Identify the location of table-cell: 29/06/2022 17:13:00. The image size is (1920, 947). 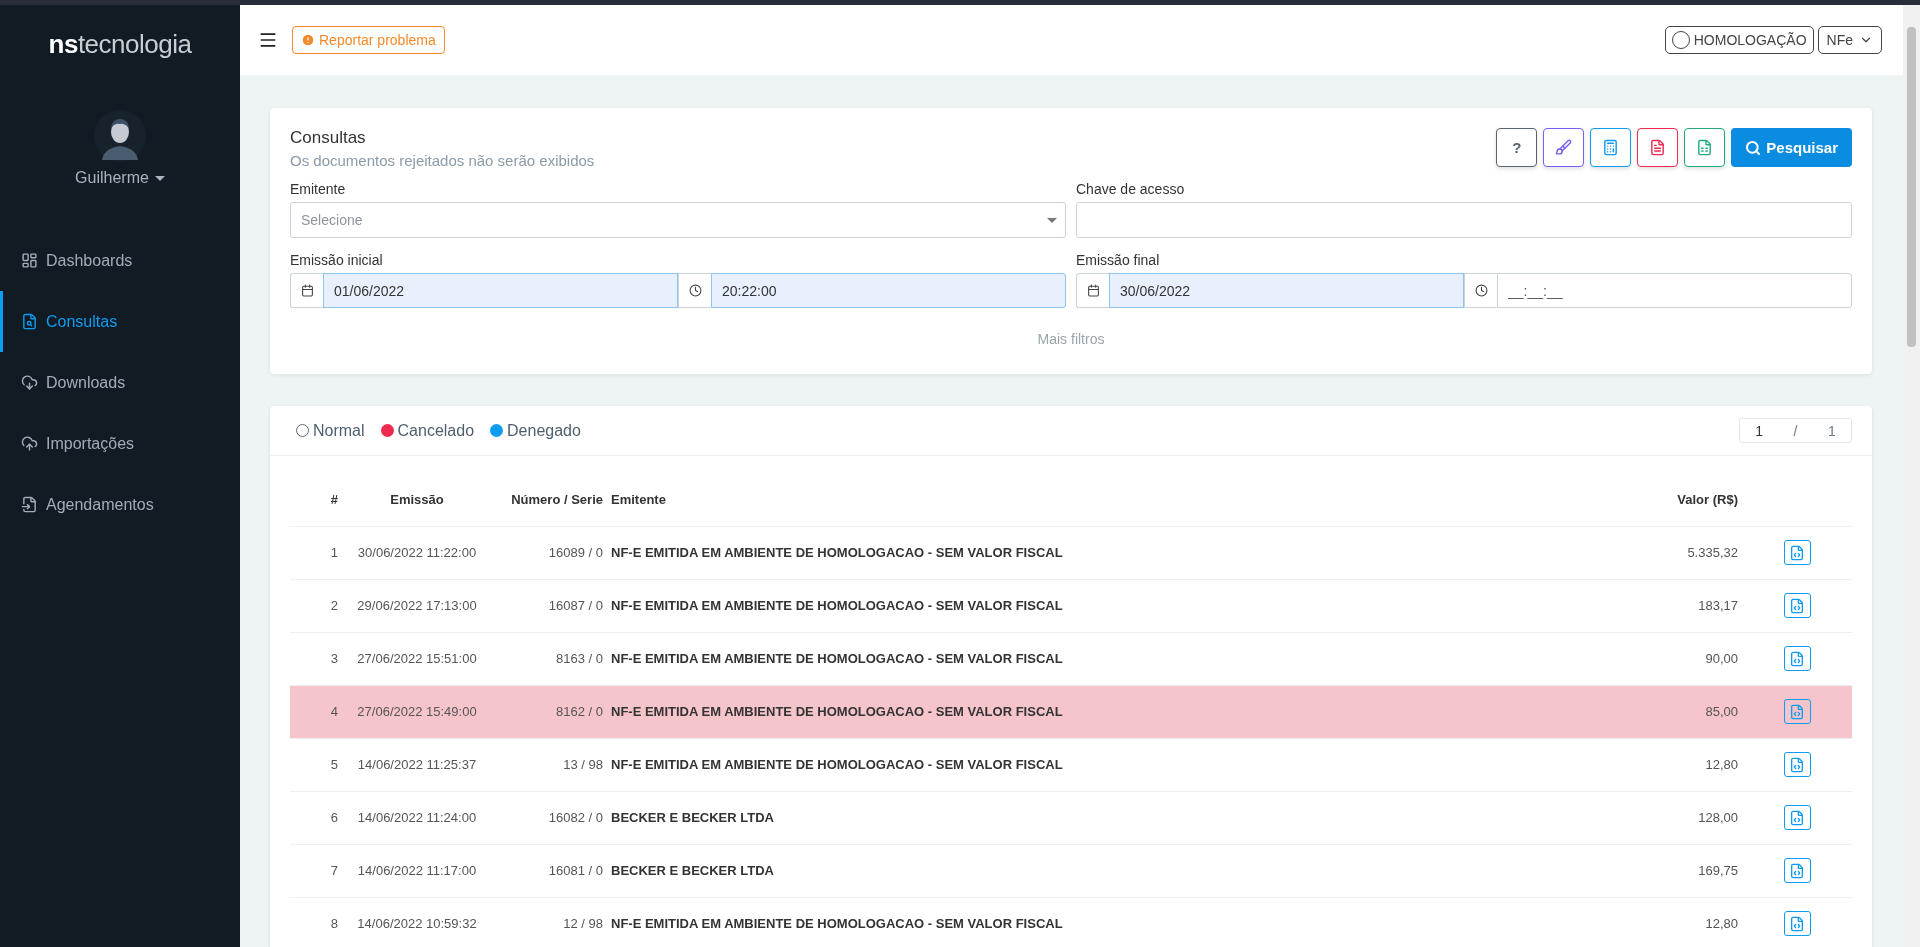
(417, 605).